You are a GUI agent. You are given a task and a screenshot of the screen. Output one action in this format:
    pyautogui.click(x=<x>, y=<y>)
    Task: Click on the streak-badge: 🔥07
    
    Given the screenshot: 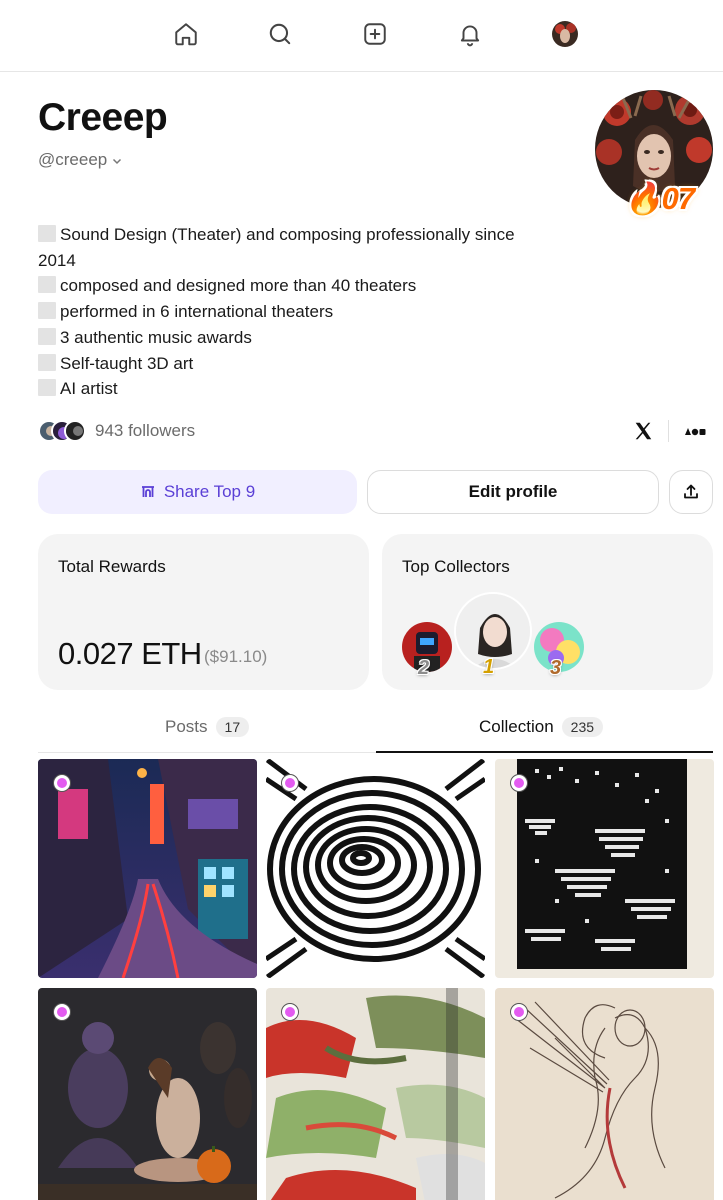 What is the action you would take?
    pyautogui.click(x=659, y=198)
    